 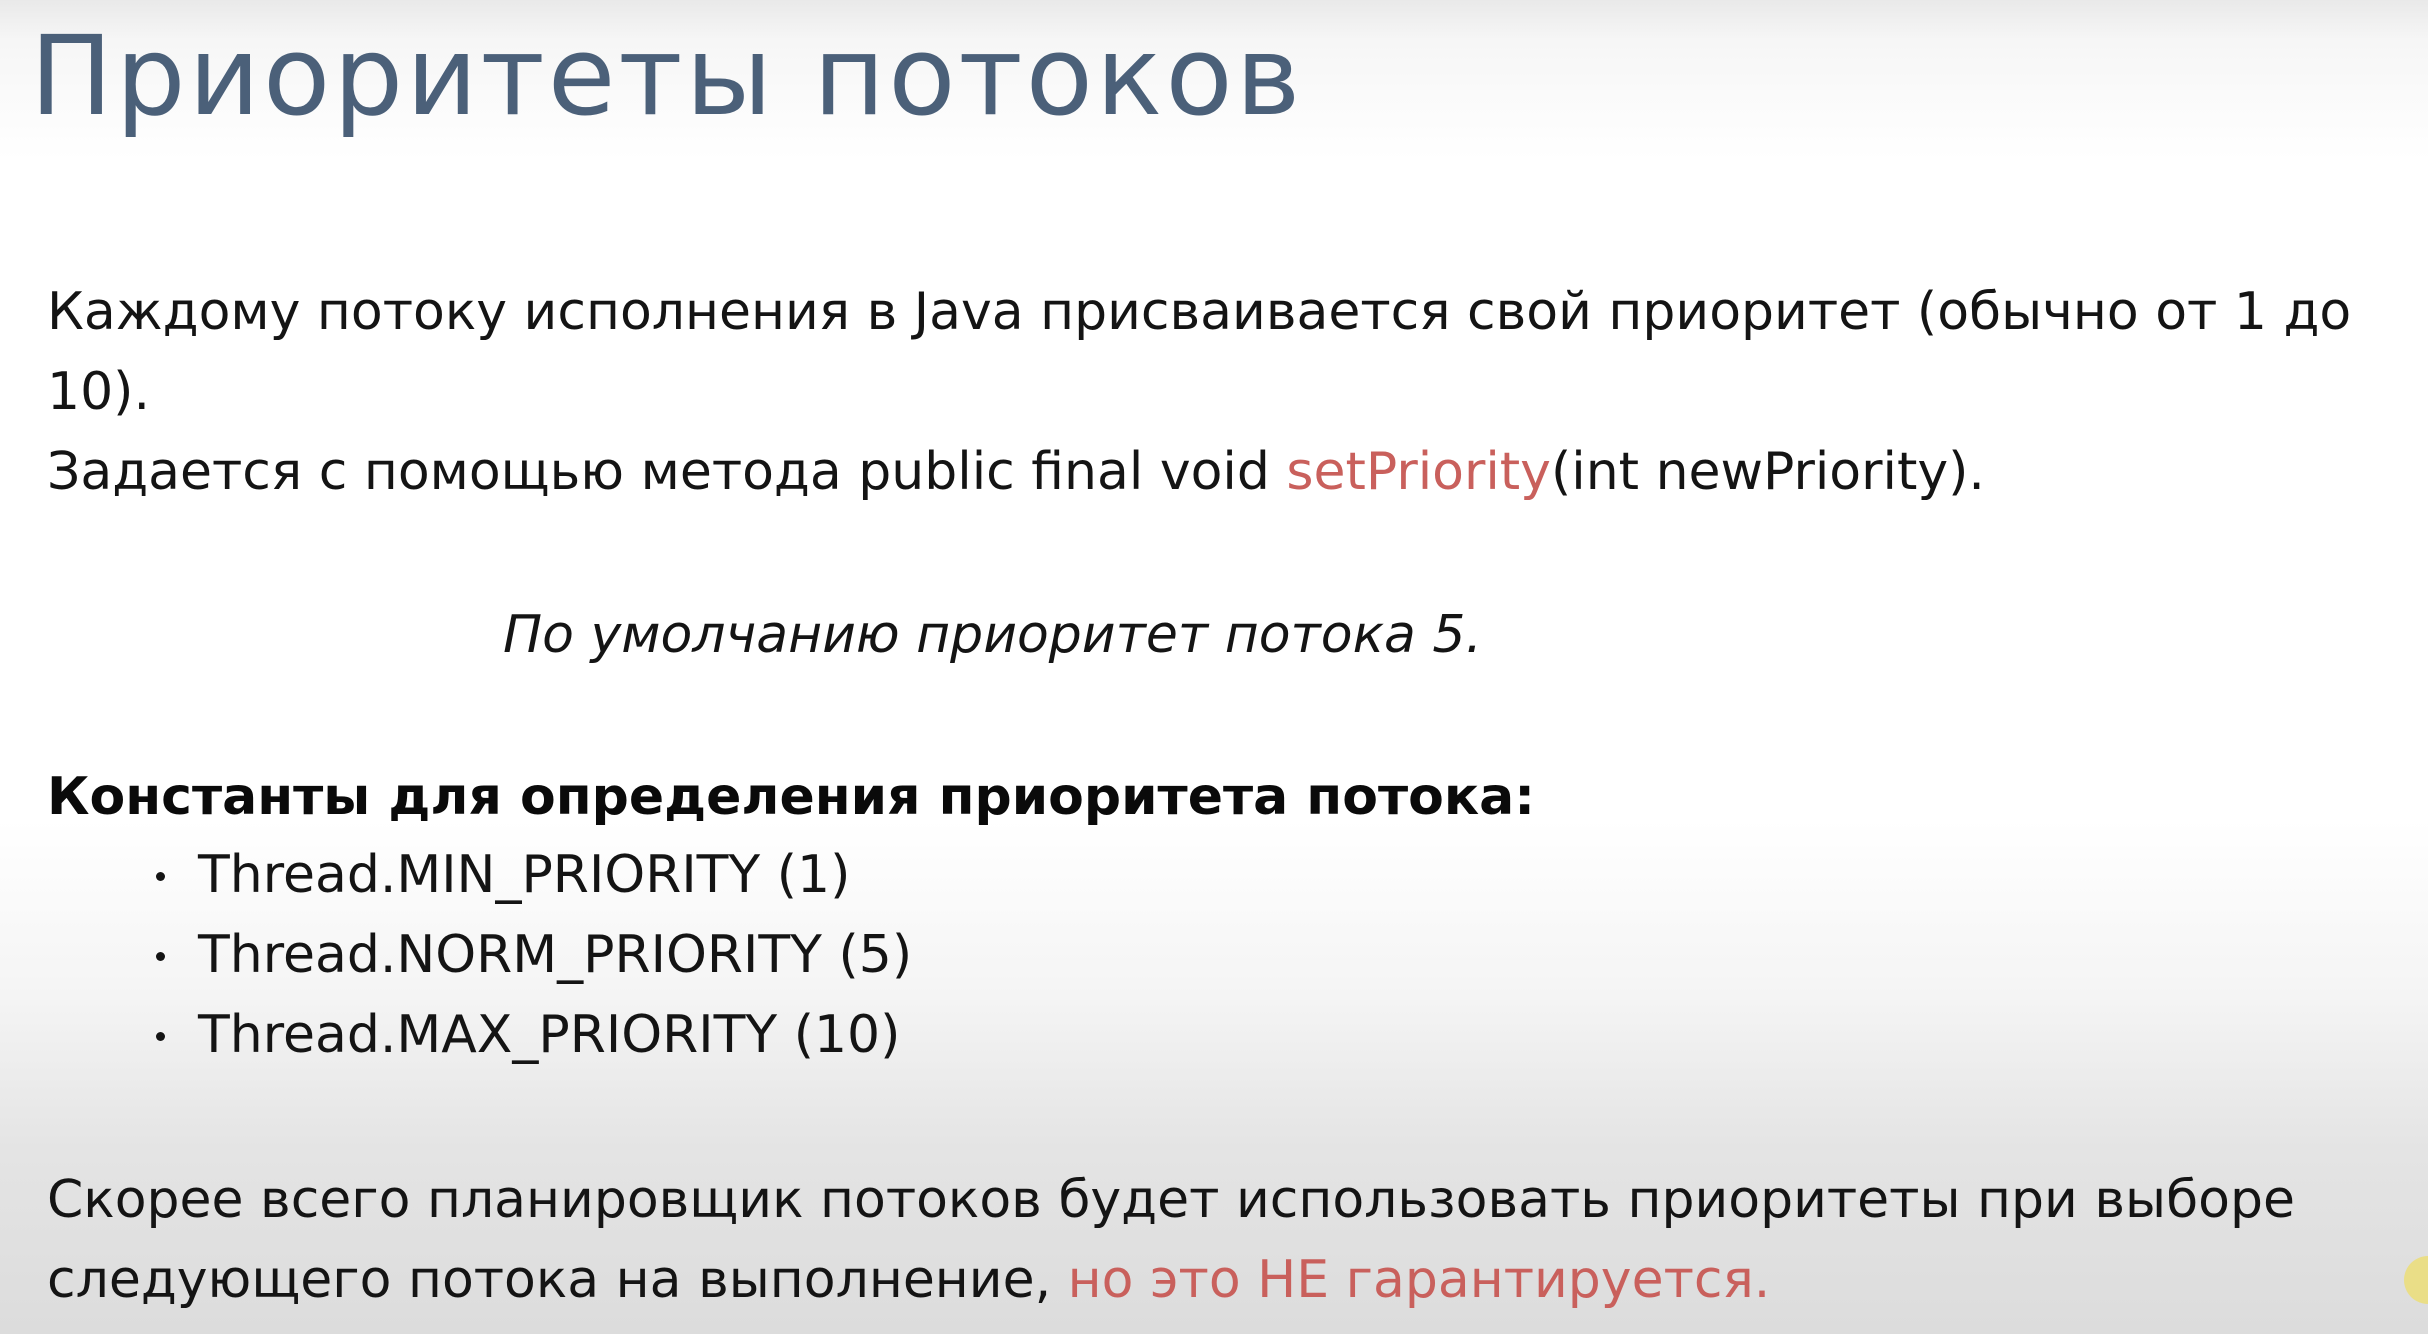 What do you see at coordinates (557, 1280) in the screenshot?
I see `scheduler-text-before: следующего потока на выполнение,` at bounding box center [557, 1280].